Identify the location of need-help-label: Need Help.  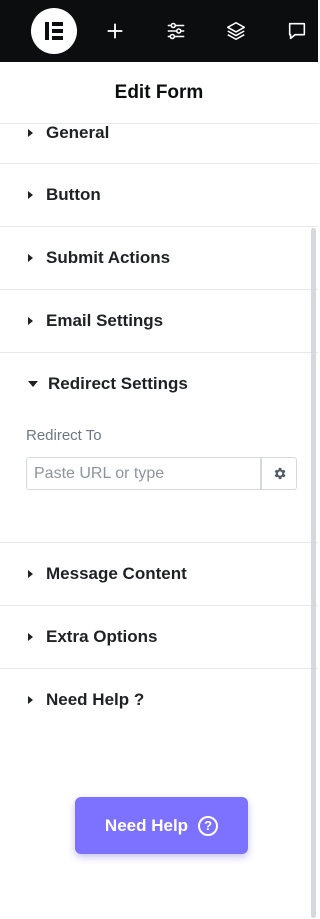
(146, 825).